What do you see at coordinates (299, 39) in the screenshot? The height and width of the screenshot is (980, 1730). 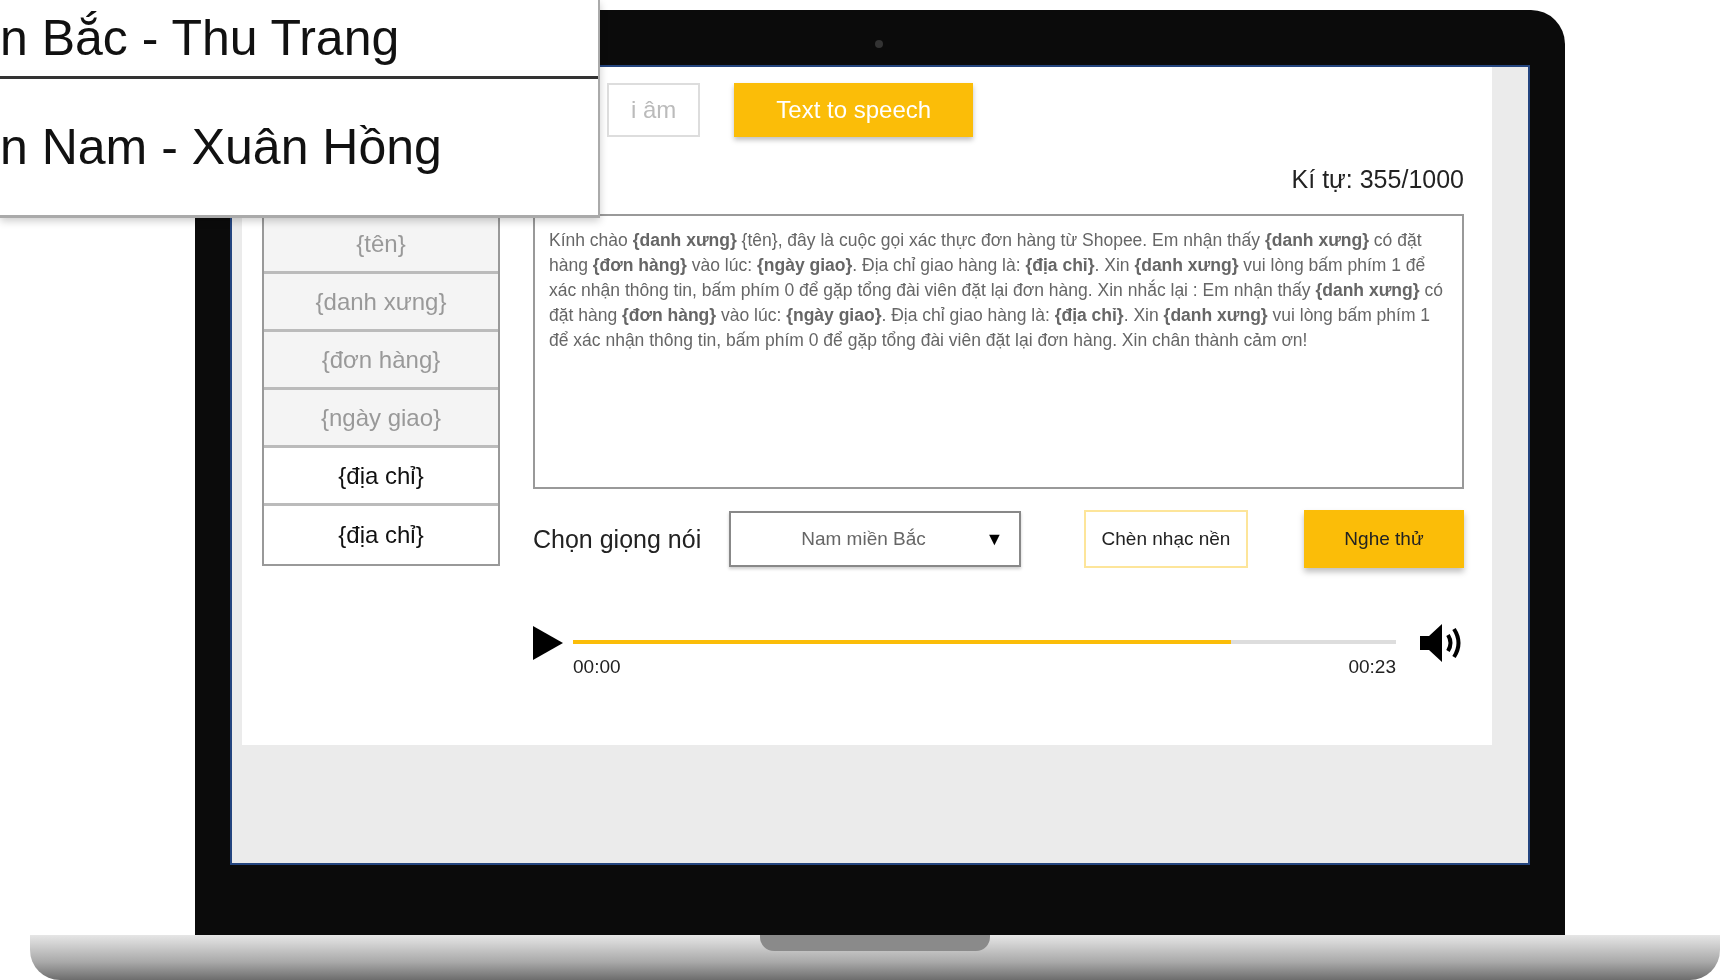 I see `voice-option: n Bắc - Thu Trang` at bounding box center [299, 39].